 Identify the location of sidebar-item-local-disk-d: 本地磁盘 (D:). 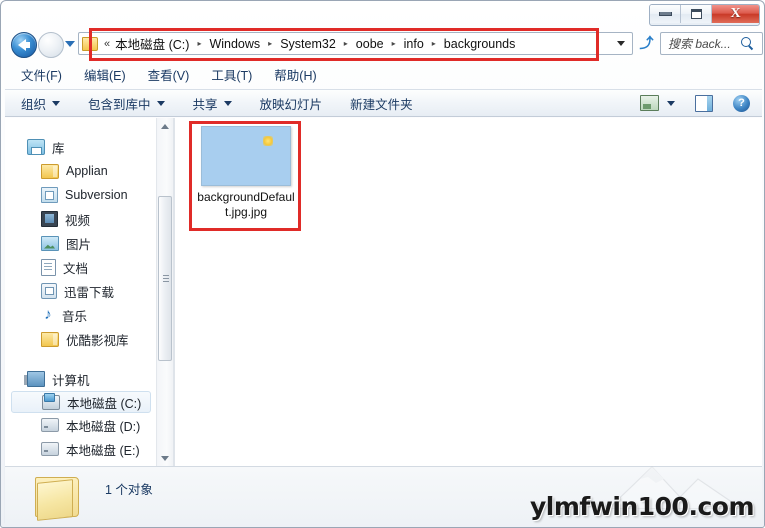
(81, 425).